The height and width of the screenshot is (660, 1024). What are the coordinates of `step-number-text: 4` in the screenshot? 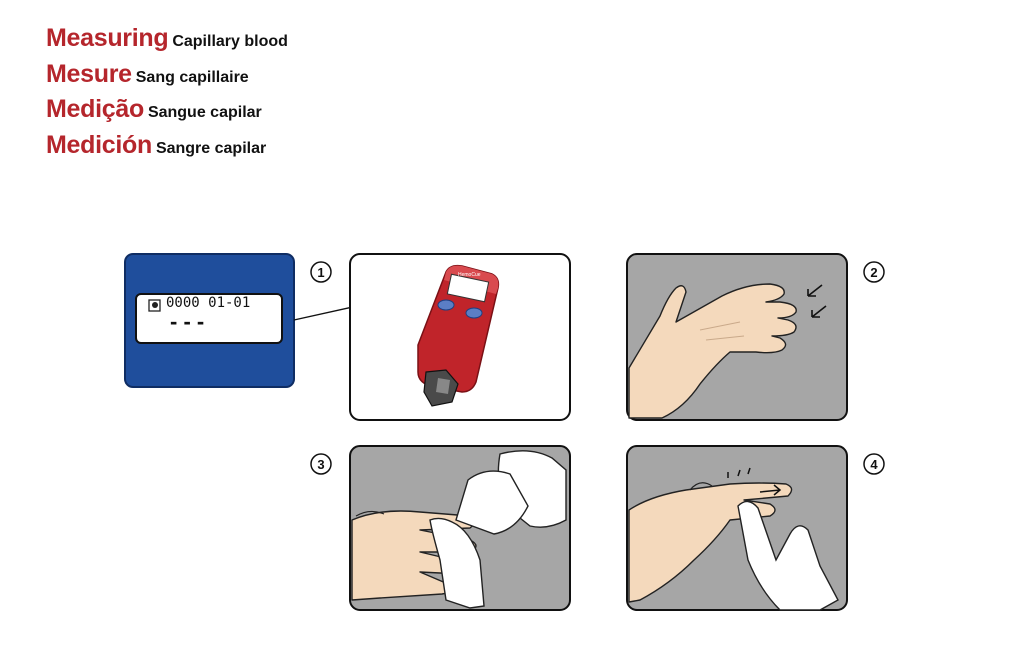 It's located at (874, 464).